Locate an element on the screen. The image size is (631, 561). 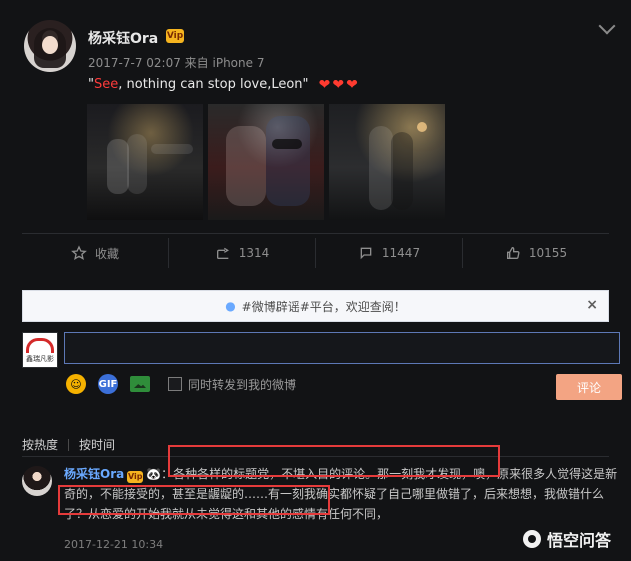
hearts-icon: ❤❤❤ is located at coordinates (339, 85).